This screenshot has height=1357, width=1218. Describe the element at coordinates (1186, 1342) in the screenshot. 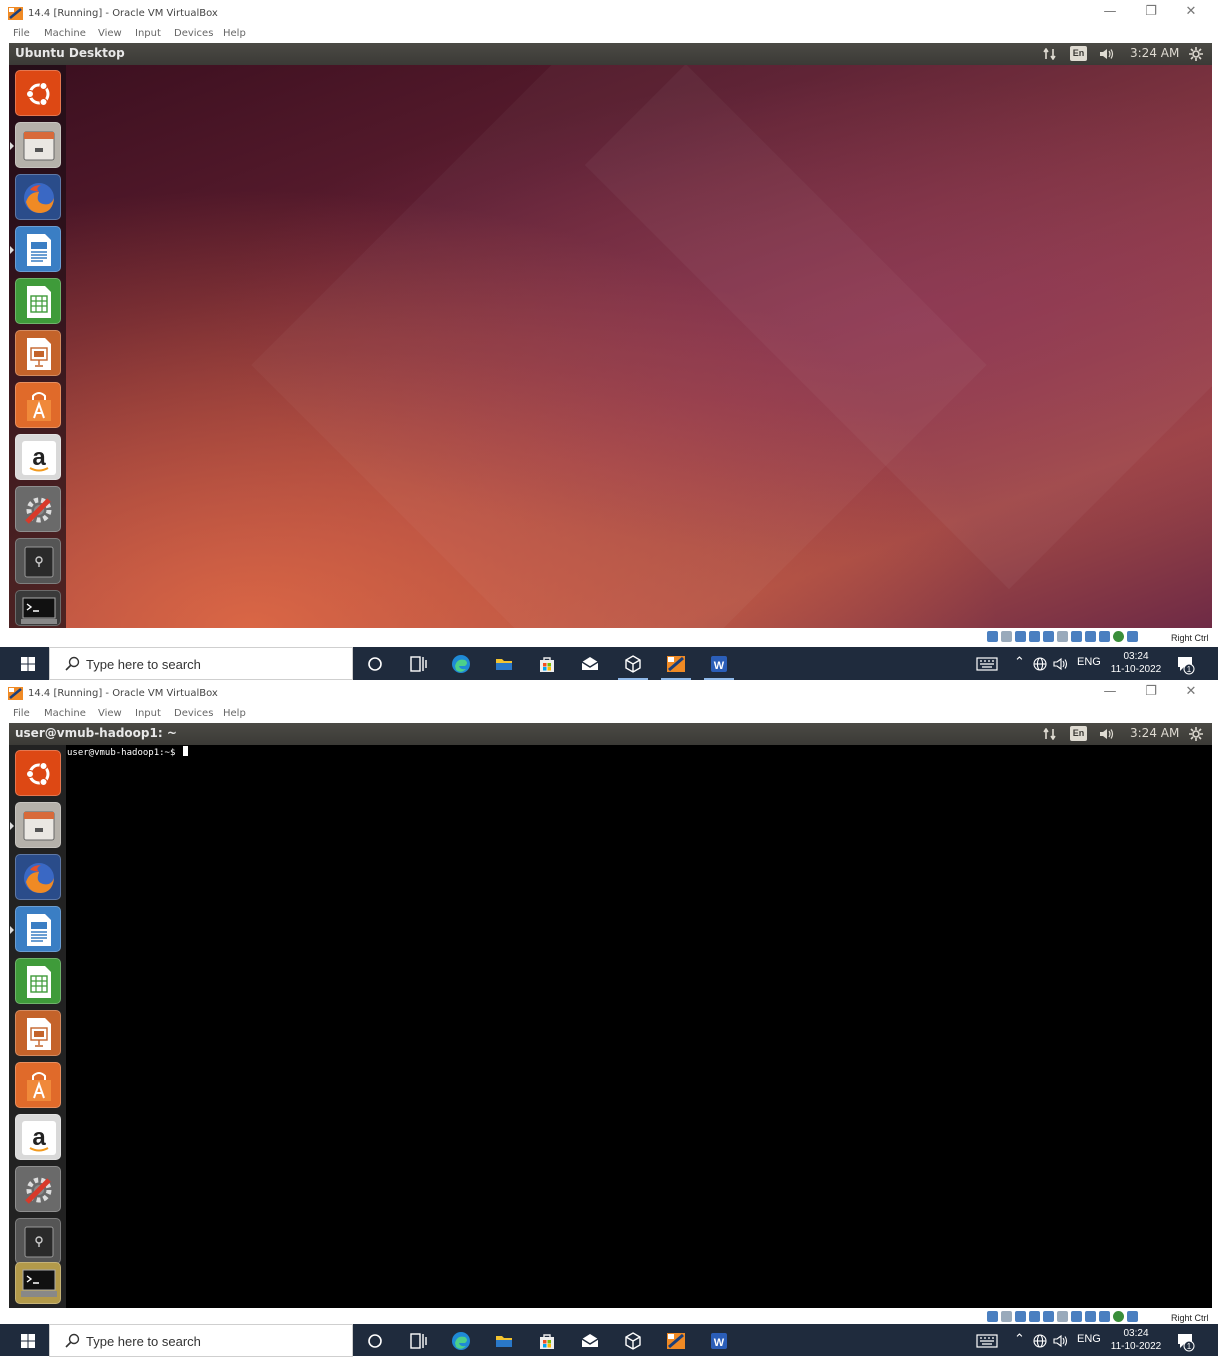

I see `notification-center-icon: 1` at that location.